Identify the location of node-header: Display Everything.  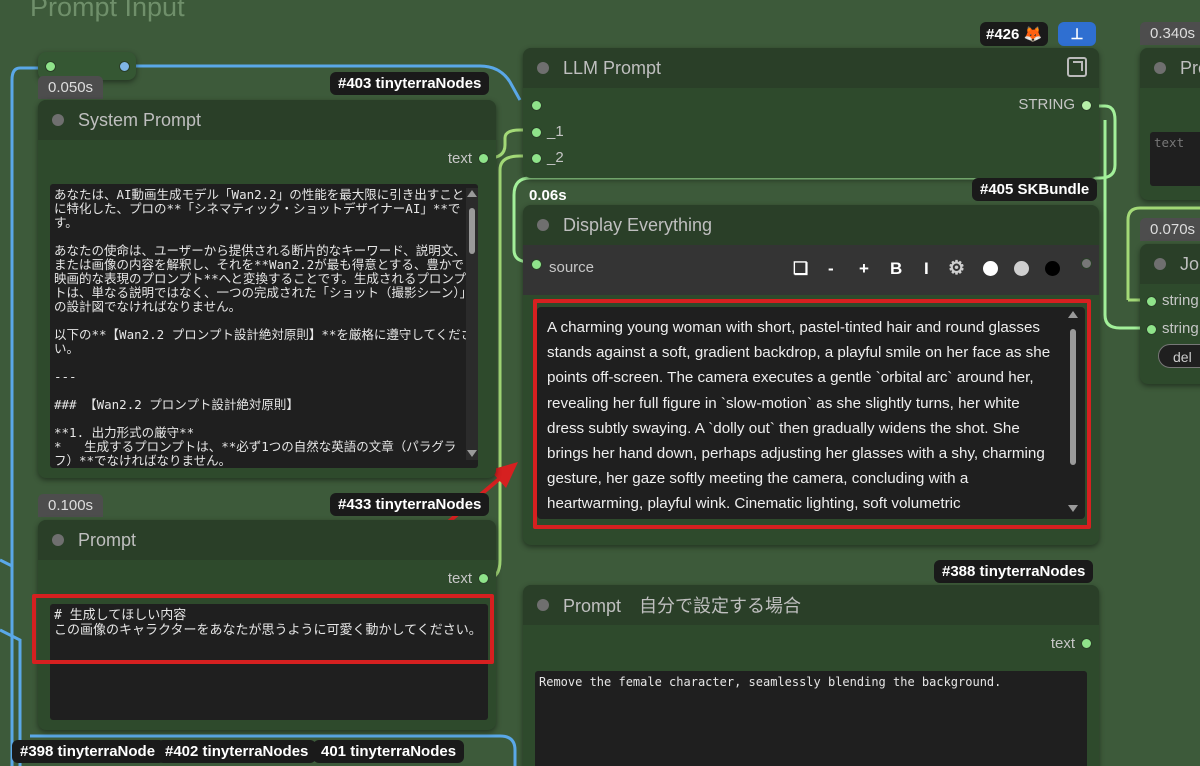
(811, 225).